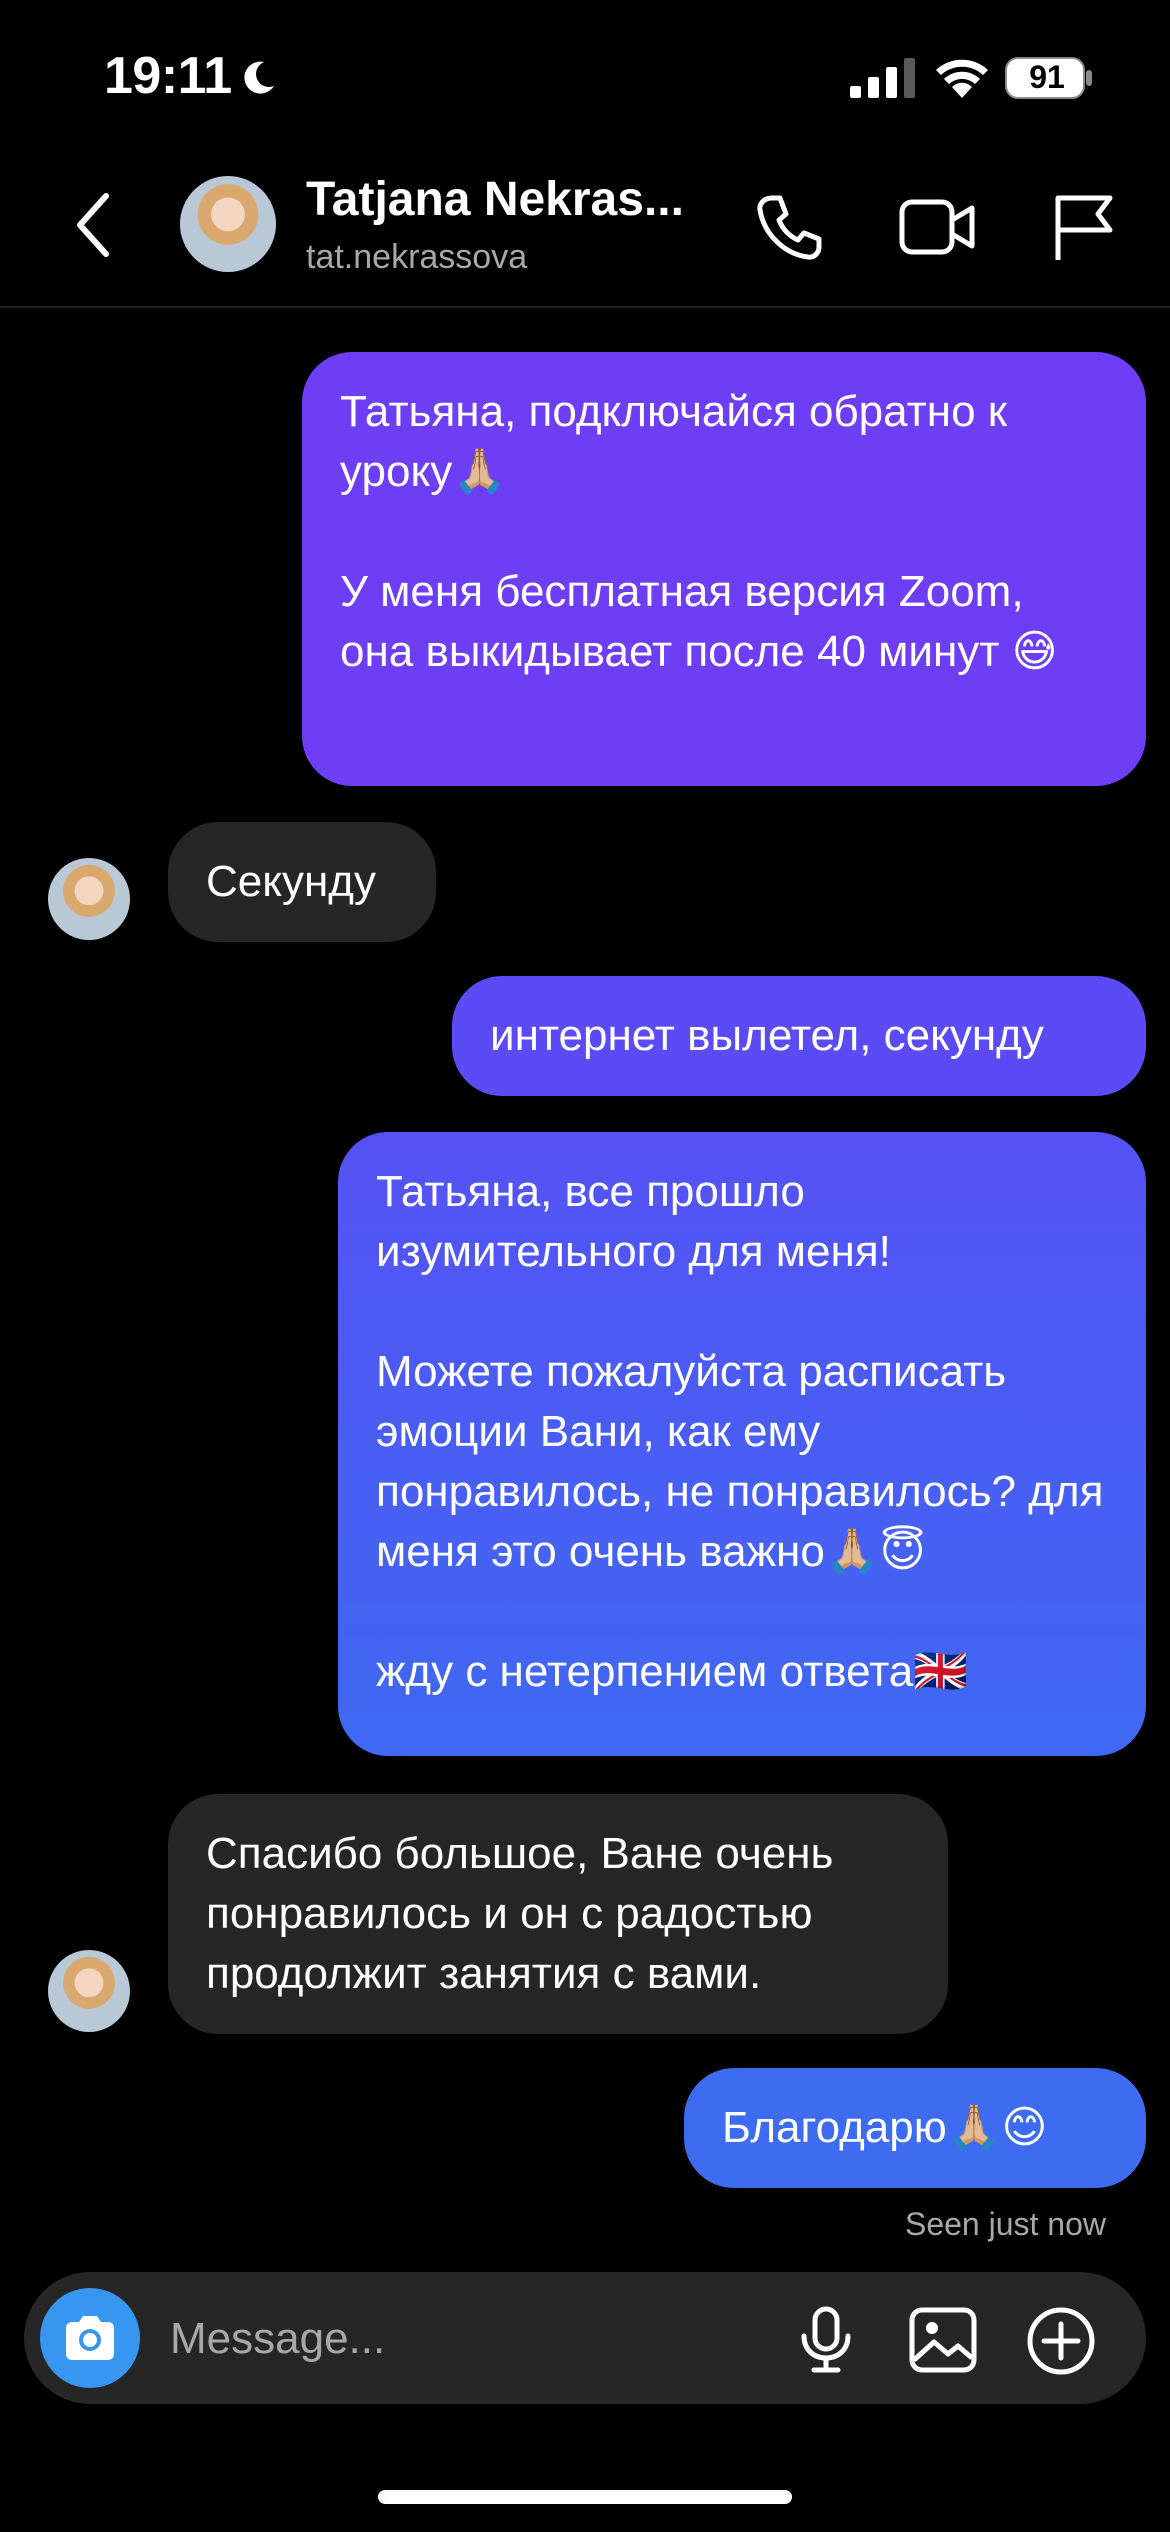  Describe the element at coordinates (943, 2340) in the screenshot. I see `gallery-icon` at that location.